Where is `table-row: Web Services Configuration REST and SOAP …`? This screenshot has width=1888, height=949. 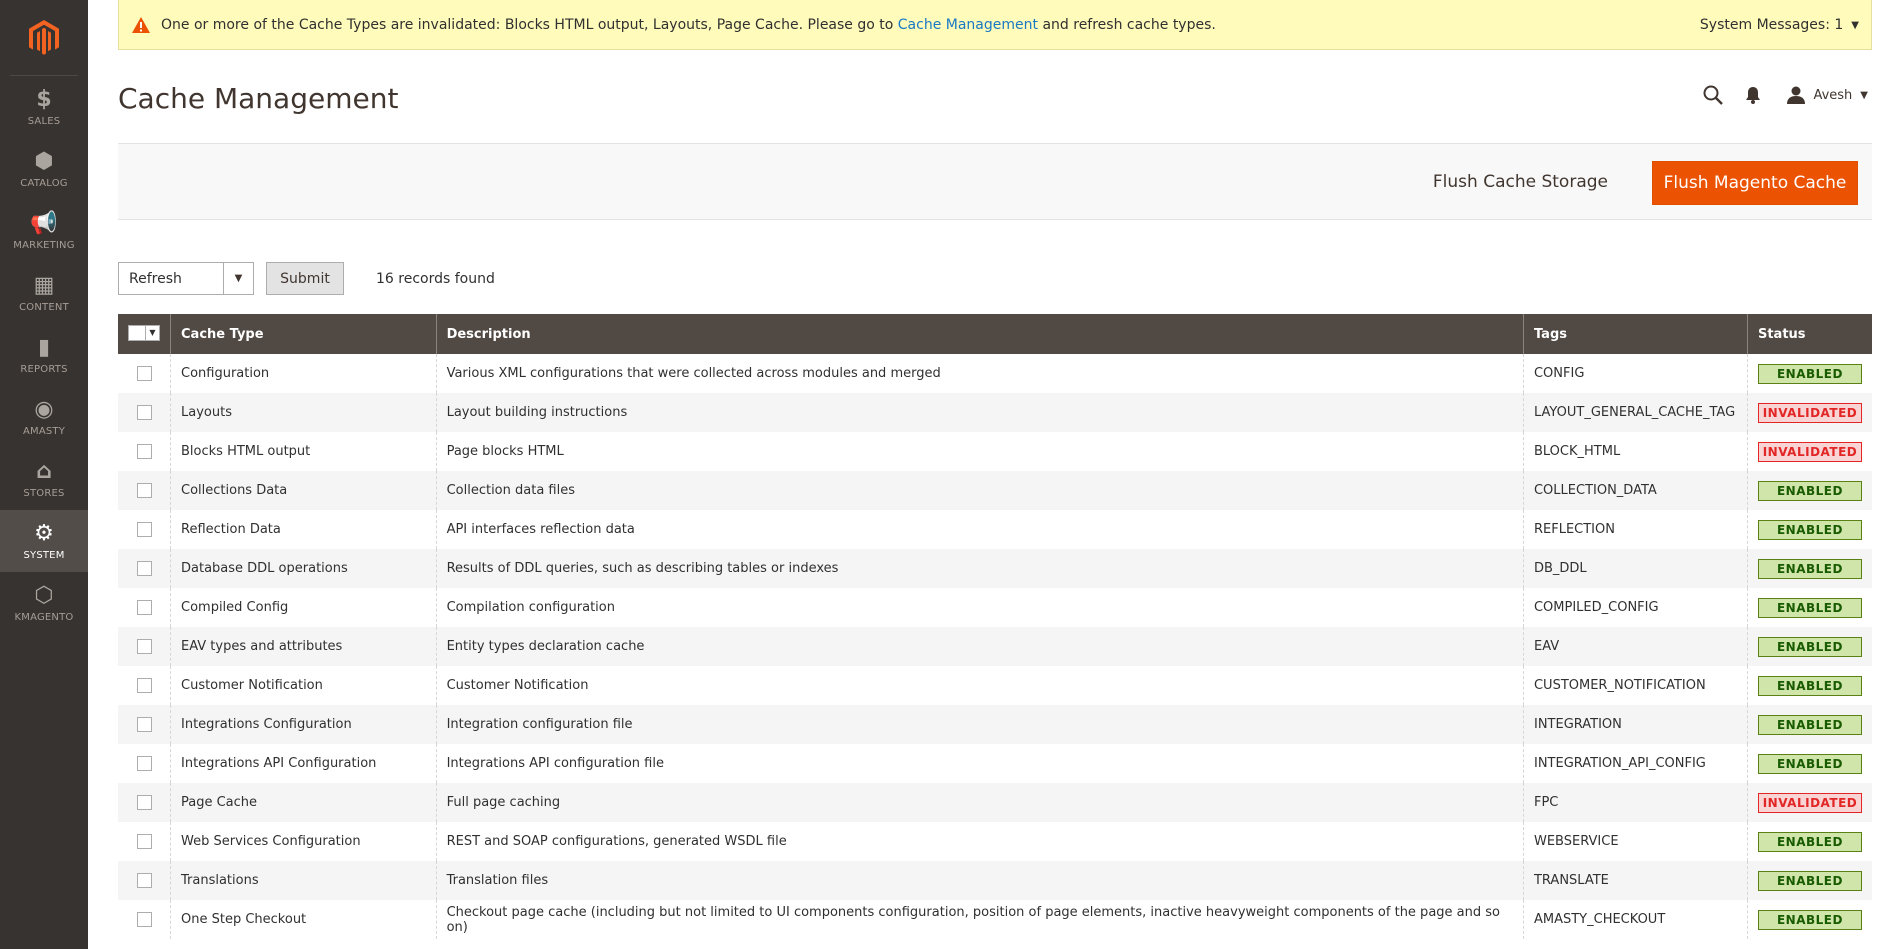 table-row: Web Services Configuration REST and SOAP … is located at coordinates (995, 841).